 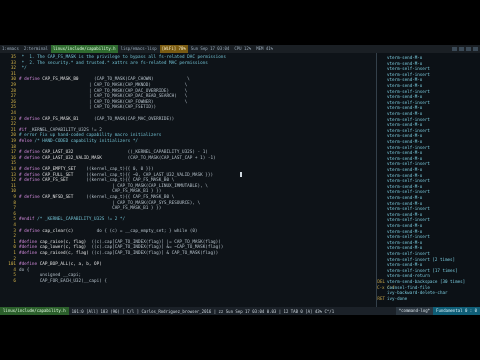 What do you see at coordinates (9, 163) in the screenshot?
I see `code-line: 15` at bounding box center [9, 163].